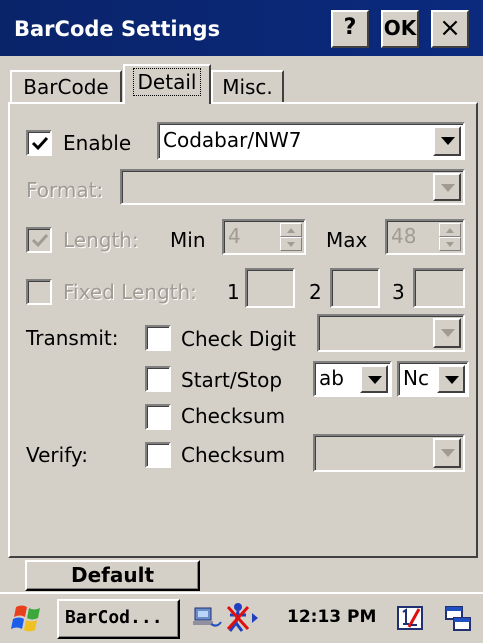 The height and width of the screenshot is (643, 483). I want to click on max-value: 48, so click(404, 236).